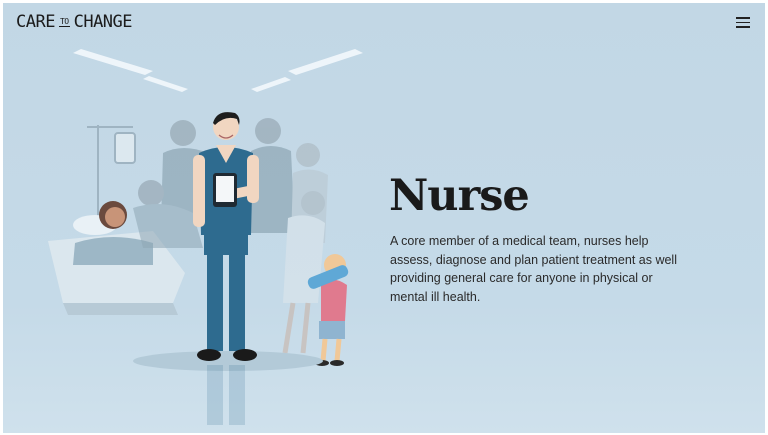 Image resolution: width=768 pixels, height=435 pixels. I want to click on logo-word-care: CARE, so click(35, 22).